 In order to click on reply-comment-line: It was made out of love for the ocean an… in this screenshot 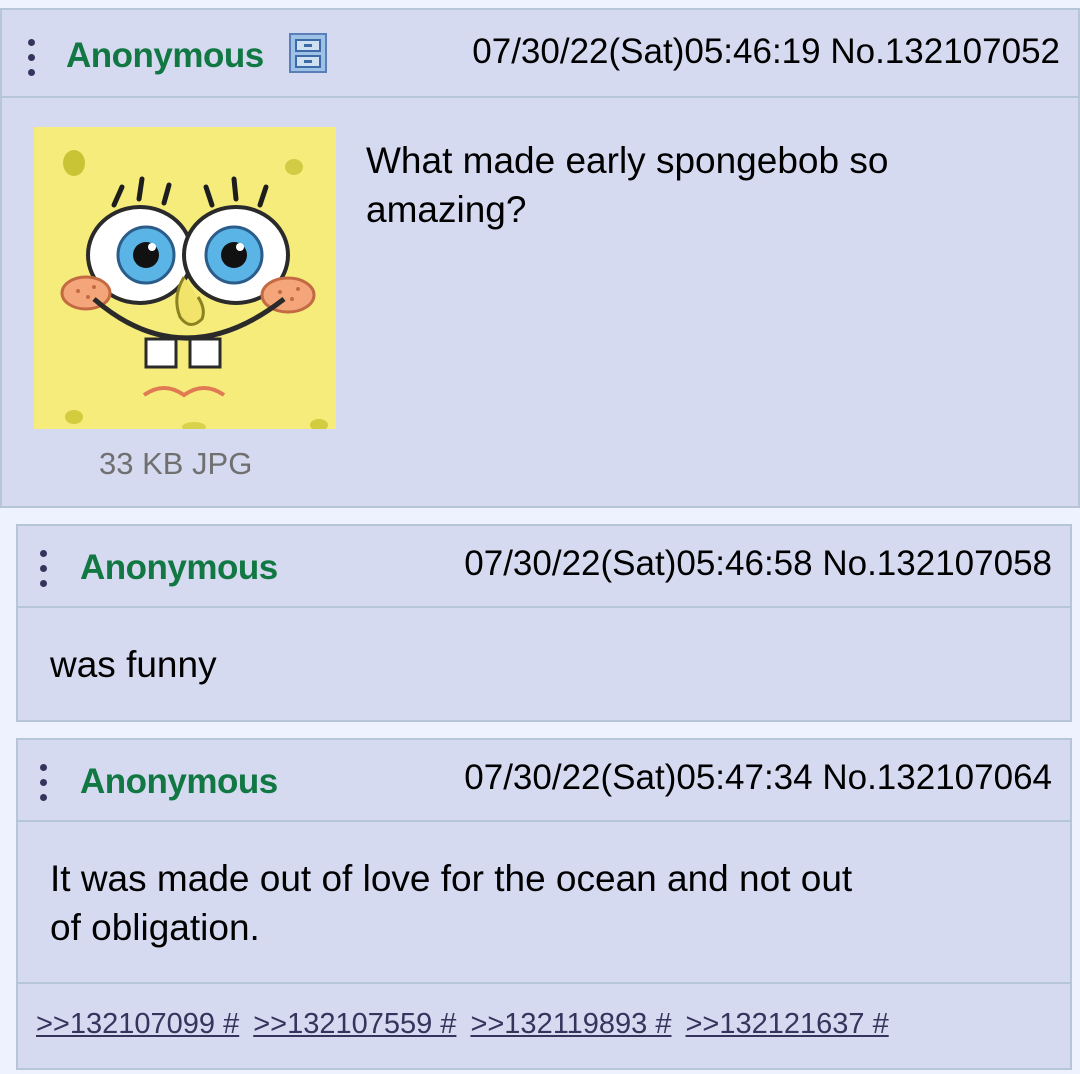, I will do `click(451, 878)`.